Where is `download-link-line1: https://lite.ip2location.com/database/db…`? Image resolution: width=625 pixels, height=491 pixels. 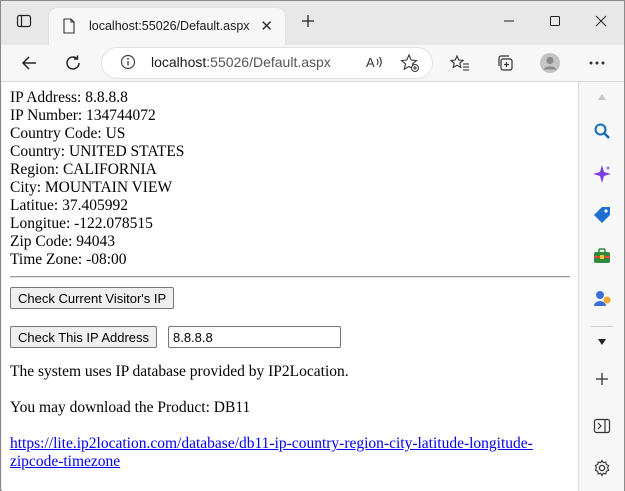 download-link-line1: https://lite.ip2location.com/database/db… is located at coordinates (271, 443).